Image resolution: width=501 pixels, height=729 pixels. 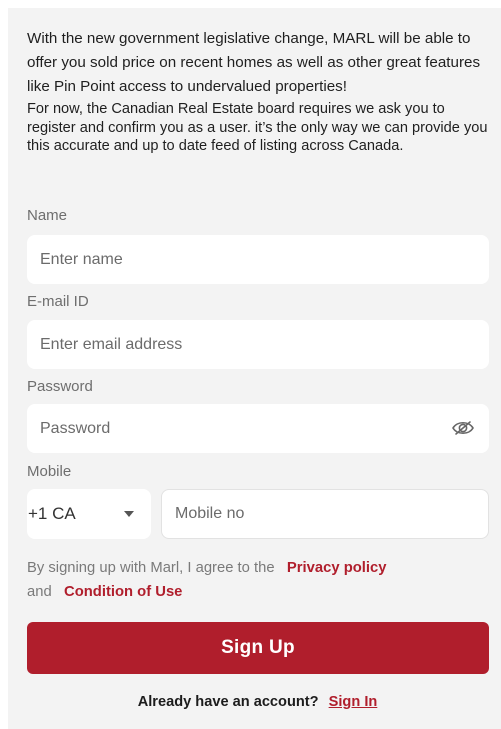 I want to click on sign-up-button: Sign Up, so click(x=258, y=648).